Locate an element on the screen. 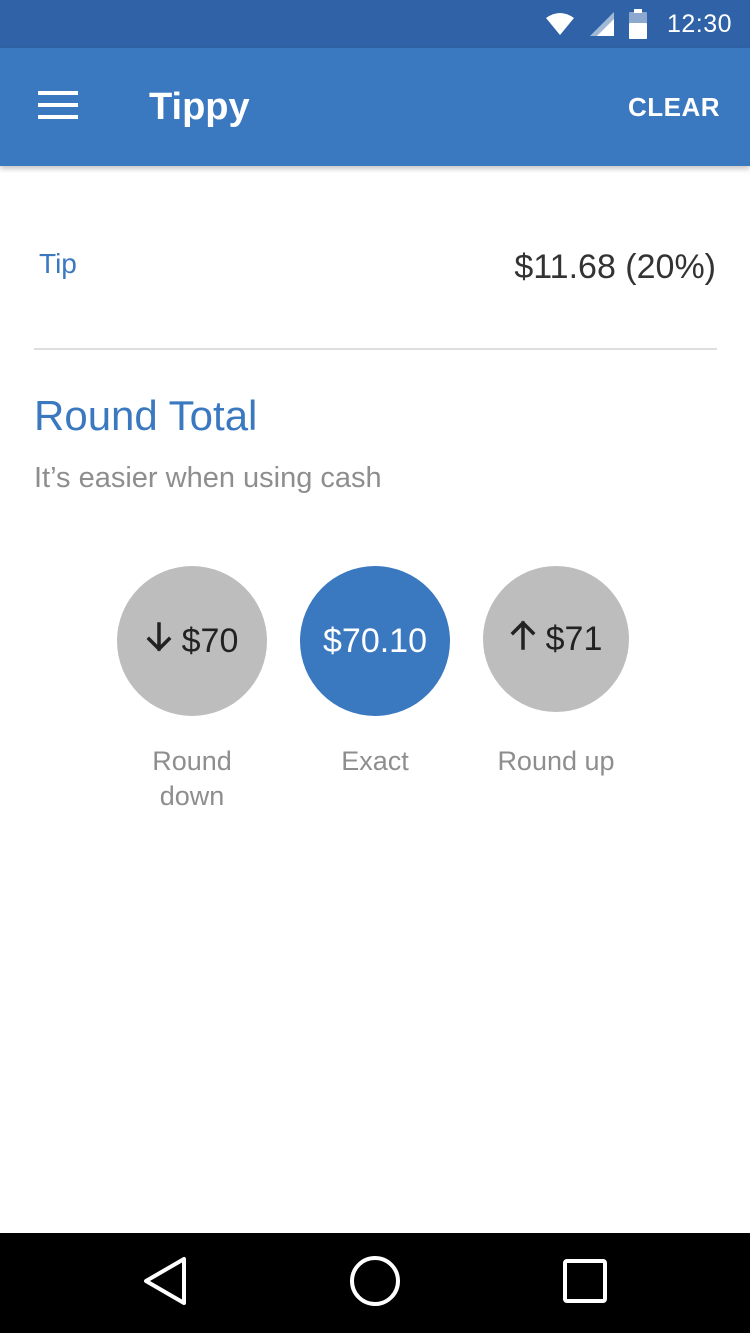 Image resolution: width=750 pixels, height=1333 pixels. exact-option: $70.10 Exact is located at coordinates (375, 672).